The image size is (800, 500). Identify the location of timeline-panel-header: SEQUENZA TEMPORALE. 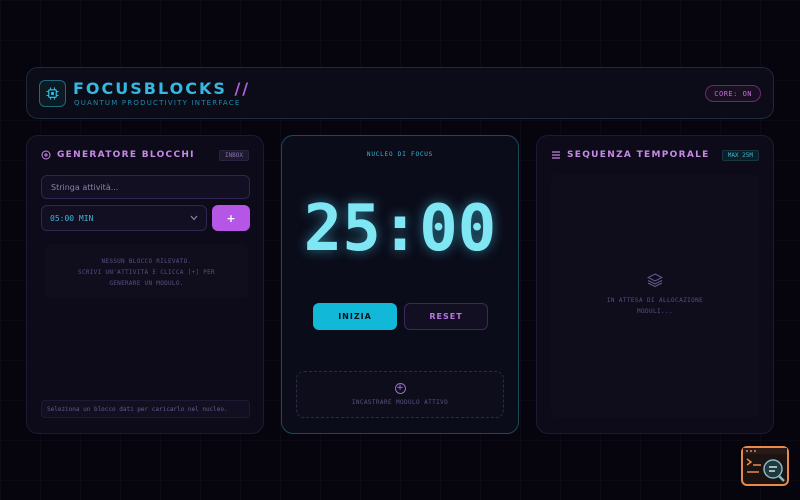
(630, 155).